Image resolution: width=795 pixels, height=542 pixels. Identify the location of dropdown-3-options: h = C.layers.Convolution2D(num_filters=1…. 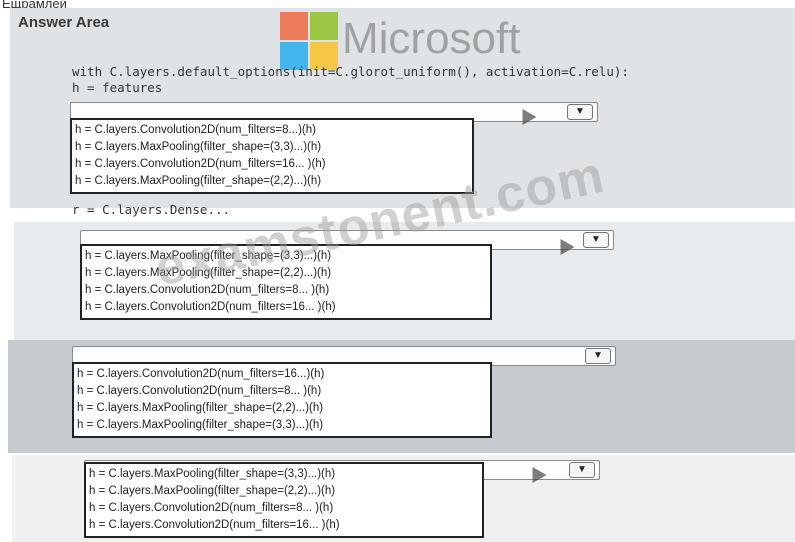
(282, 400).